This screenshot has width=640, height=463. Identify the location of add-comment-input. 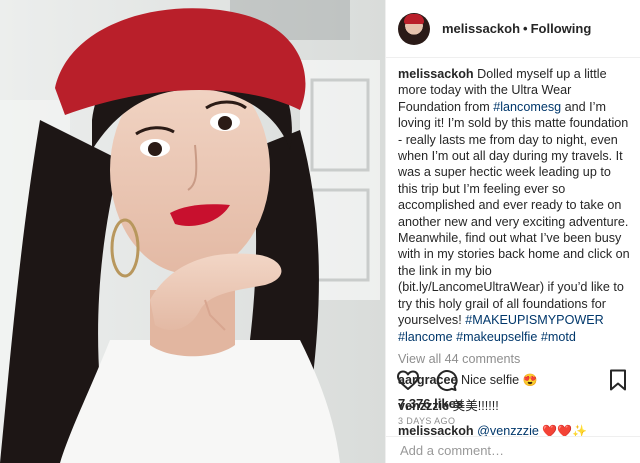
(513, 450).